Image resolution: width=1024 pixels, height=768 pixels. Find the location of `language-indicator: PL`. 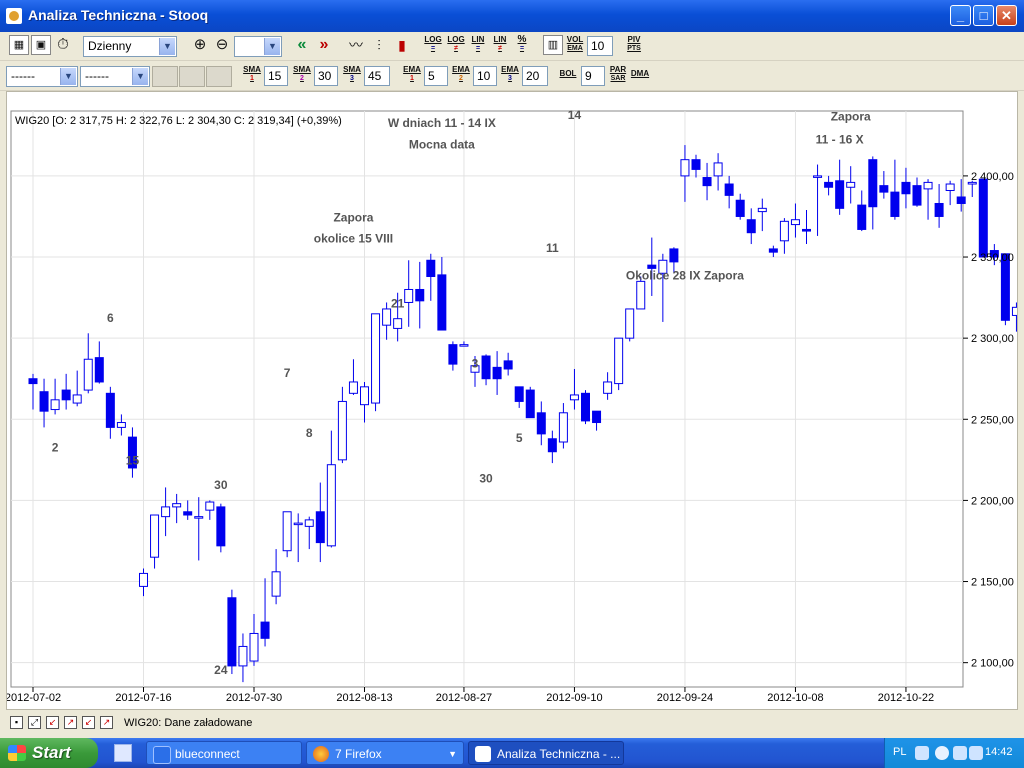

language-indicator: PL is located at coordinates (899, 752).